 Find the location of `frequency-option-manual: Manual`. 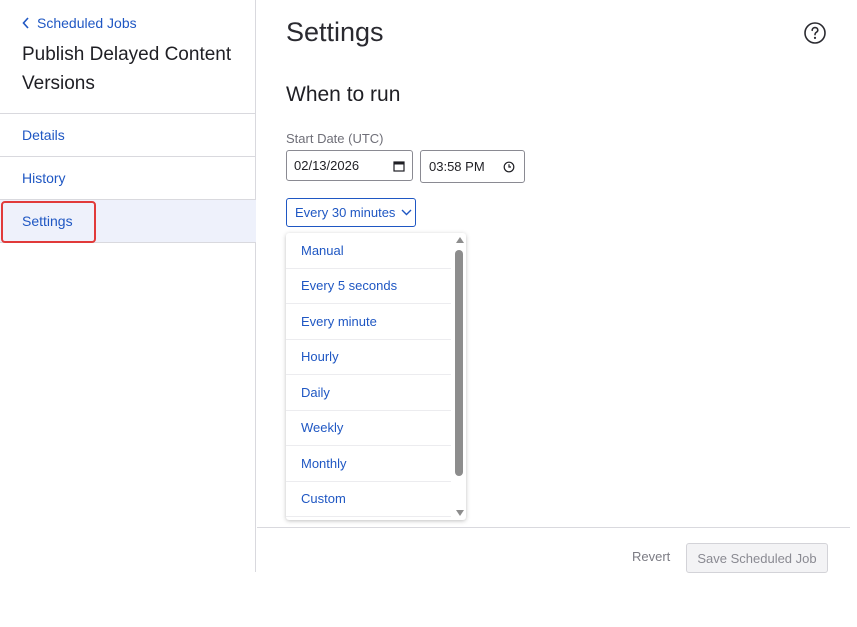

frequency-option-manual: Manual is located at coordinates (368, 251).